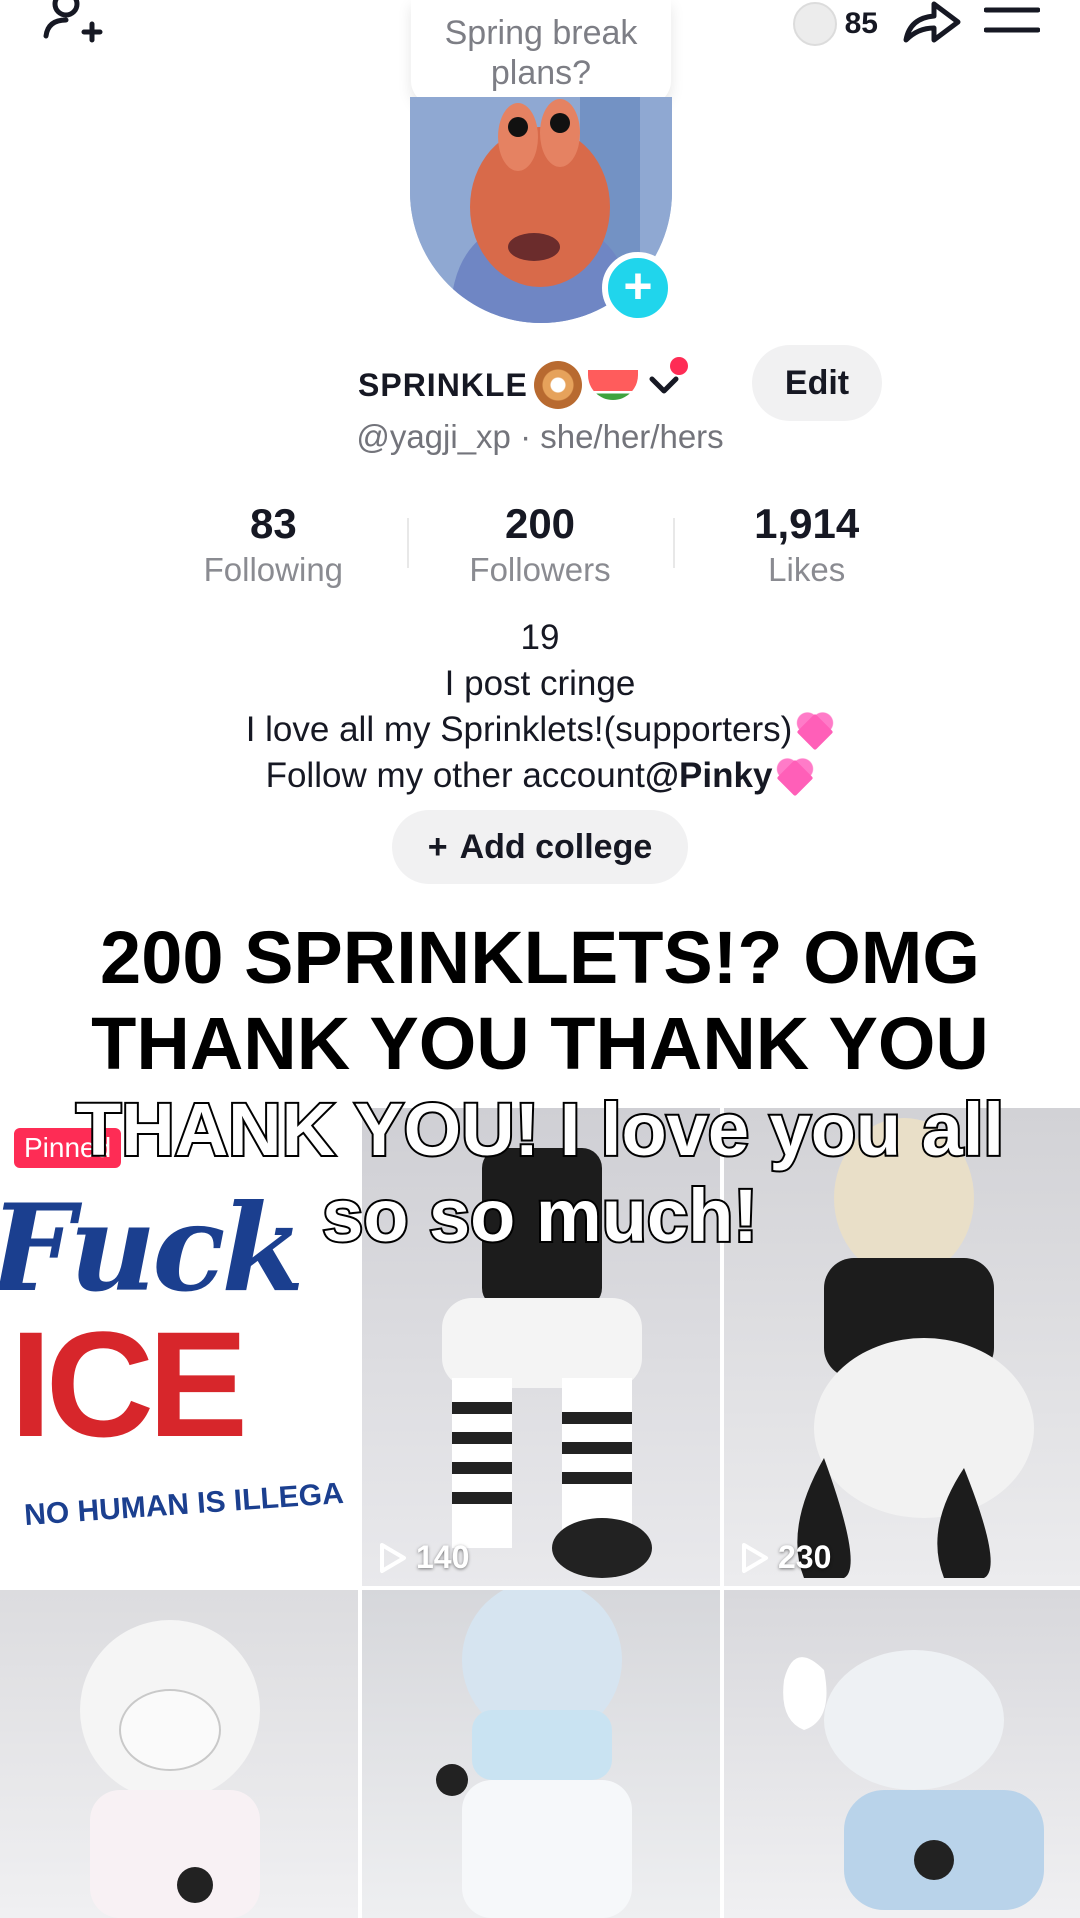 Image resolution: width=1080 pixels, height=1918 pixels. Describe the element at coordinates (443, 384) in the screenshot. I see `display-name: SPRINKLE` at that location.